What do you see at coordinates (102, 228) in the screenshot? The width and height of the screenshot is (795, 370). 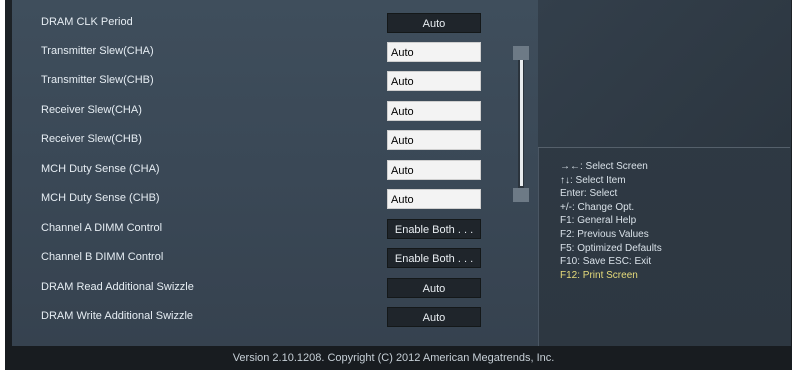 I see `setting-label: Channel A DIMM Control` at bounding box center [102, 228].